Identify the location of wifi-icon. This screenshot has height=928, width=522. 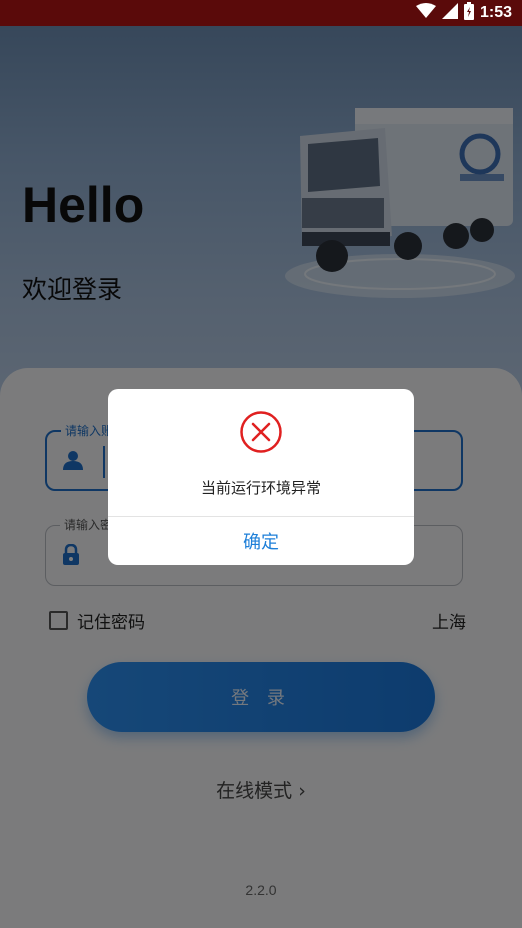
(425, 13).